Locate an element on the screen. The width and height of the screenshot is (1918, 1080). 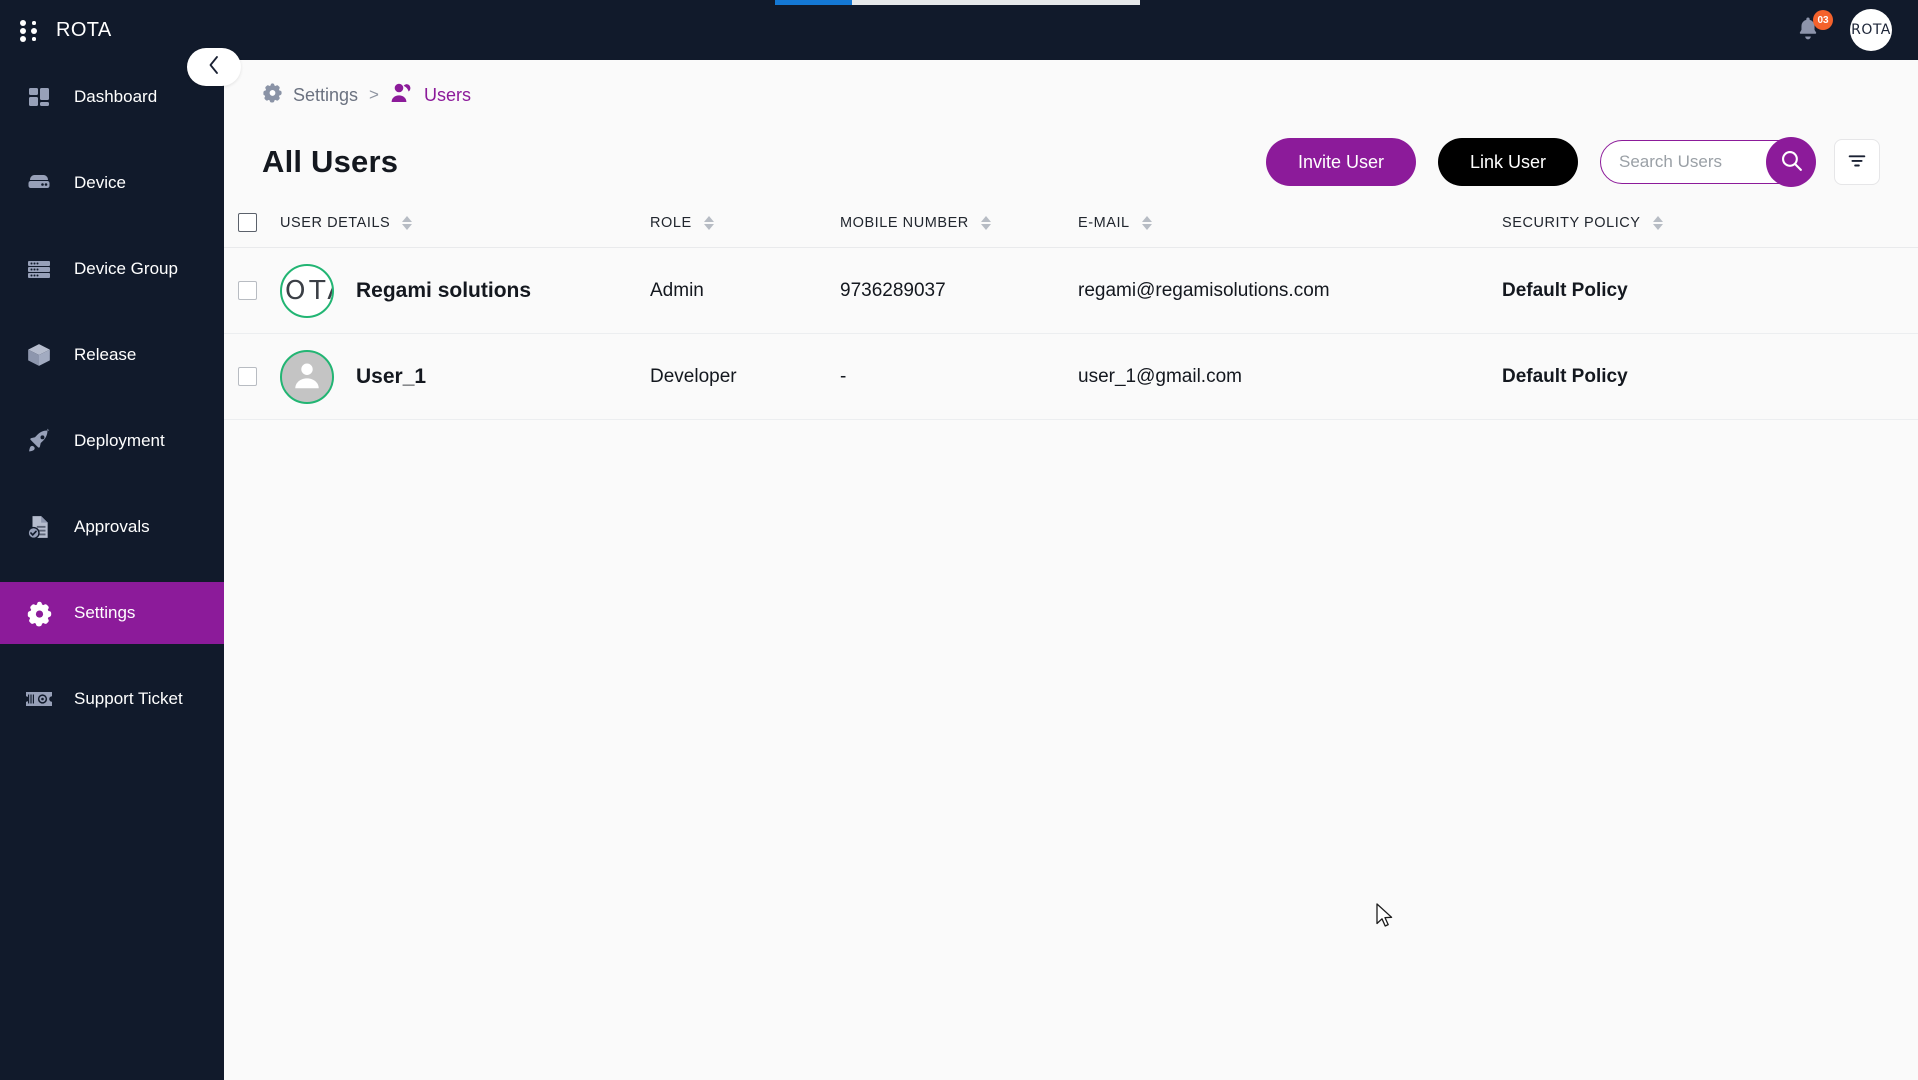
search-icon is located at coordinates (1791, 162).